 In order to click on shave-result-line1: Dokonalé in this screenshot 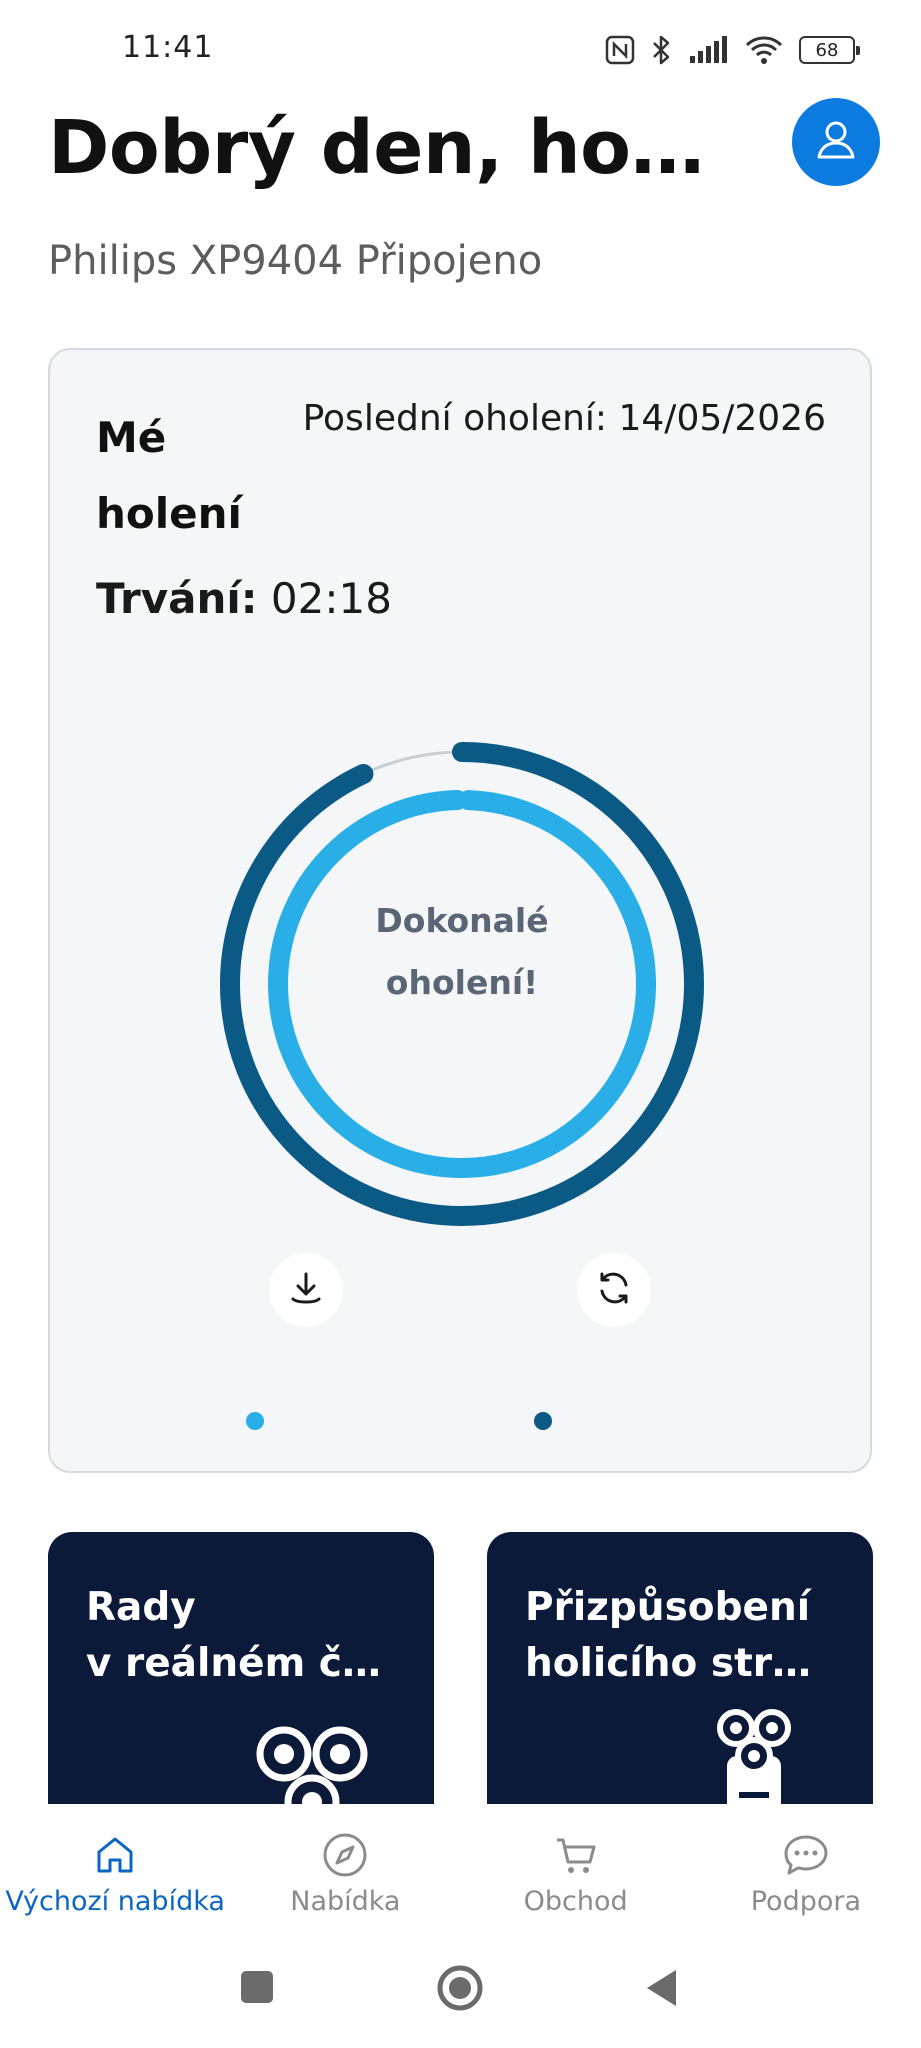, I will do `click(462, 920)`.